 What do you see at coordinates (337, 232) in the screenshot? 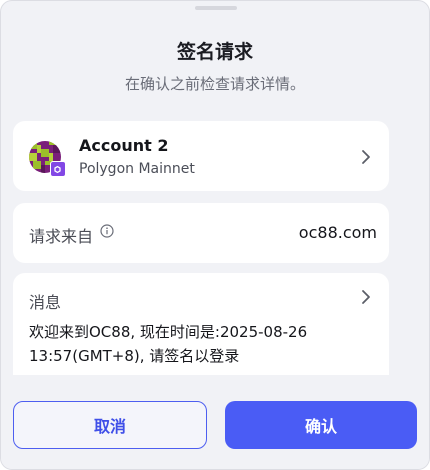
I see `request-origin-value: oc88.com` at bounding box center [337, 232].